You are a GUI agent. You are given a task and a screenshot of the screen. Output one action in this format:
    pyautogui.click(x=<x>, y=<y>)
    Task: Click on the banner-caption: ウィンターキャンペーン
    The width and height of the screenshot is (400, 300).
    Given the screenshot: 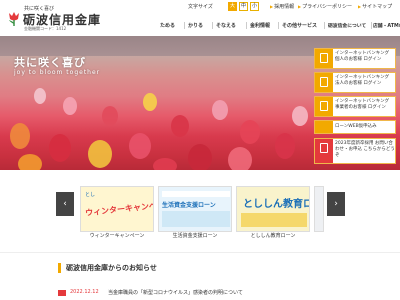 What is the action you would take?
    pyautogui.click(x=117, y=235)
    